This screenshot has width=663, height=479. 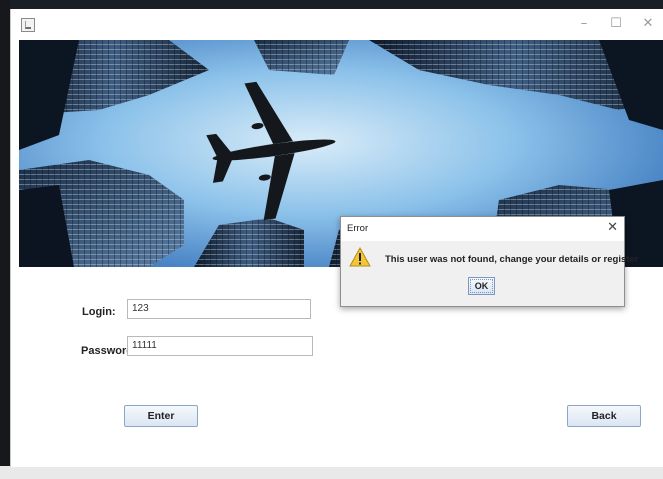 I want to click on dialog-title-bar: Error ✕, so click(x=482, y=229).